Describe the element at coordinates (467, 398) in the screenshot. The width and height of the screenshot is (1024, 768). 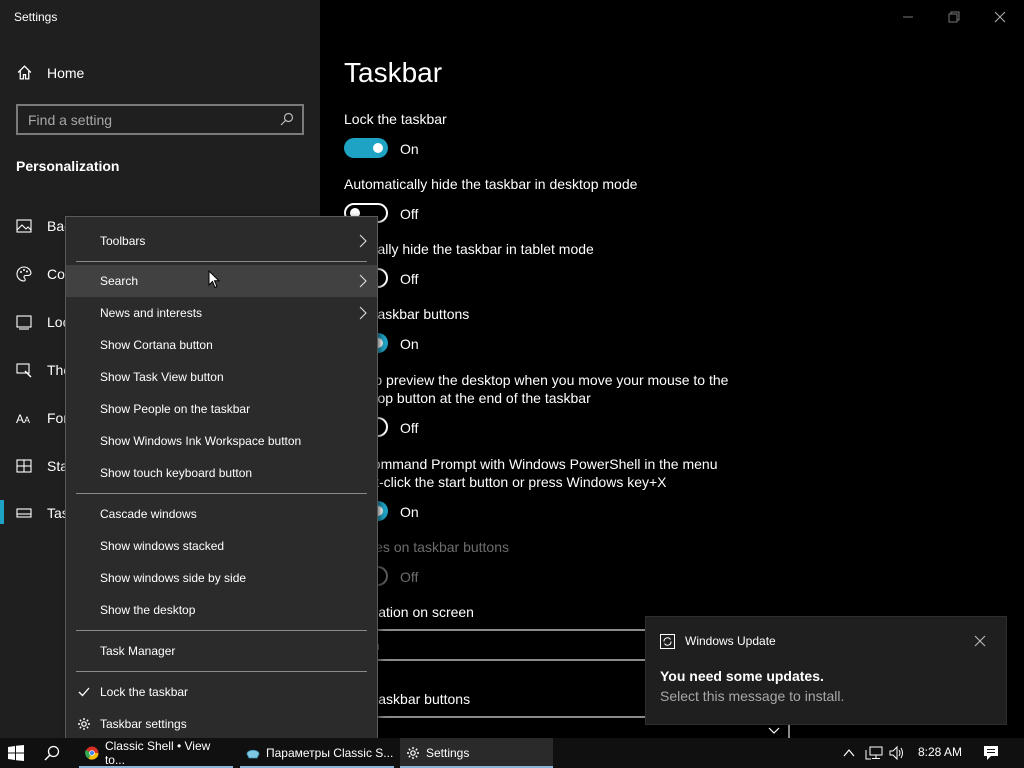
I see `setting-label: desktop button at the end of the taskbar` at that location.